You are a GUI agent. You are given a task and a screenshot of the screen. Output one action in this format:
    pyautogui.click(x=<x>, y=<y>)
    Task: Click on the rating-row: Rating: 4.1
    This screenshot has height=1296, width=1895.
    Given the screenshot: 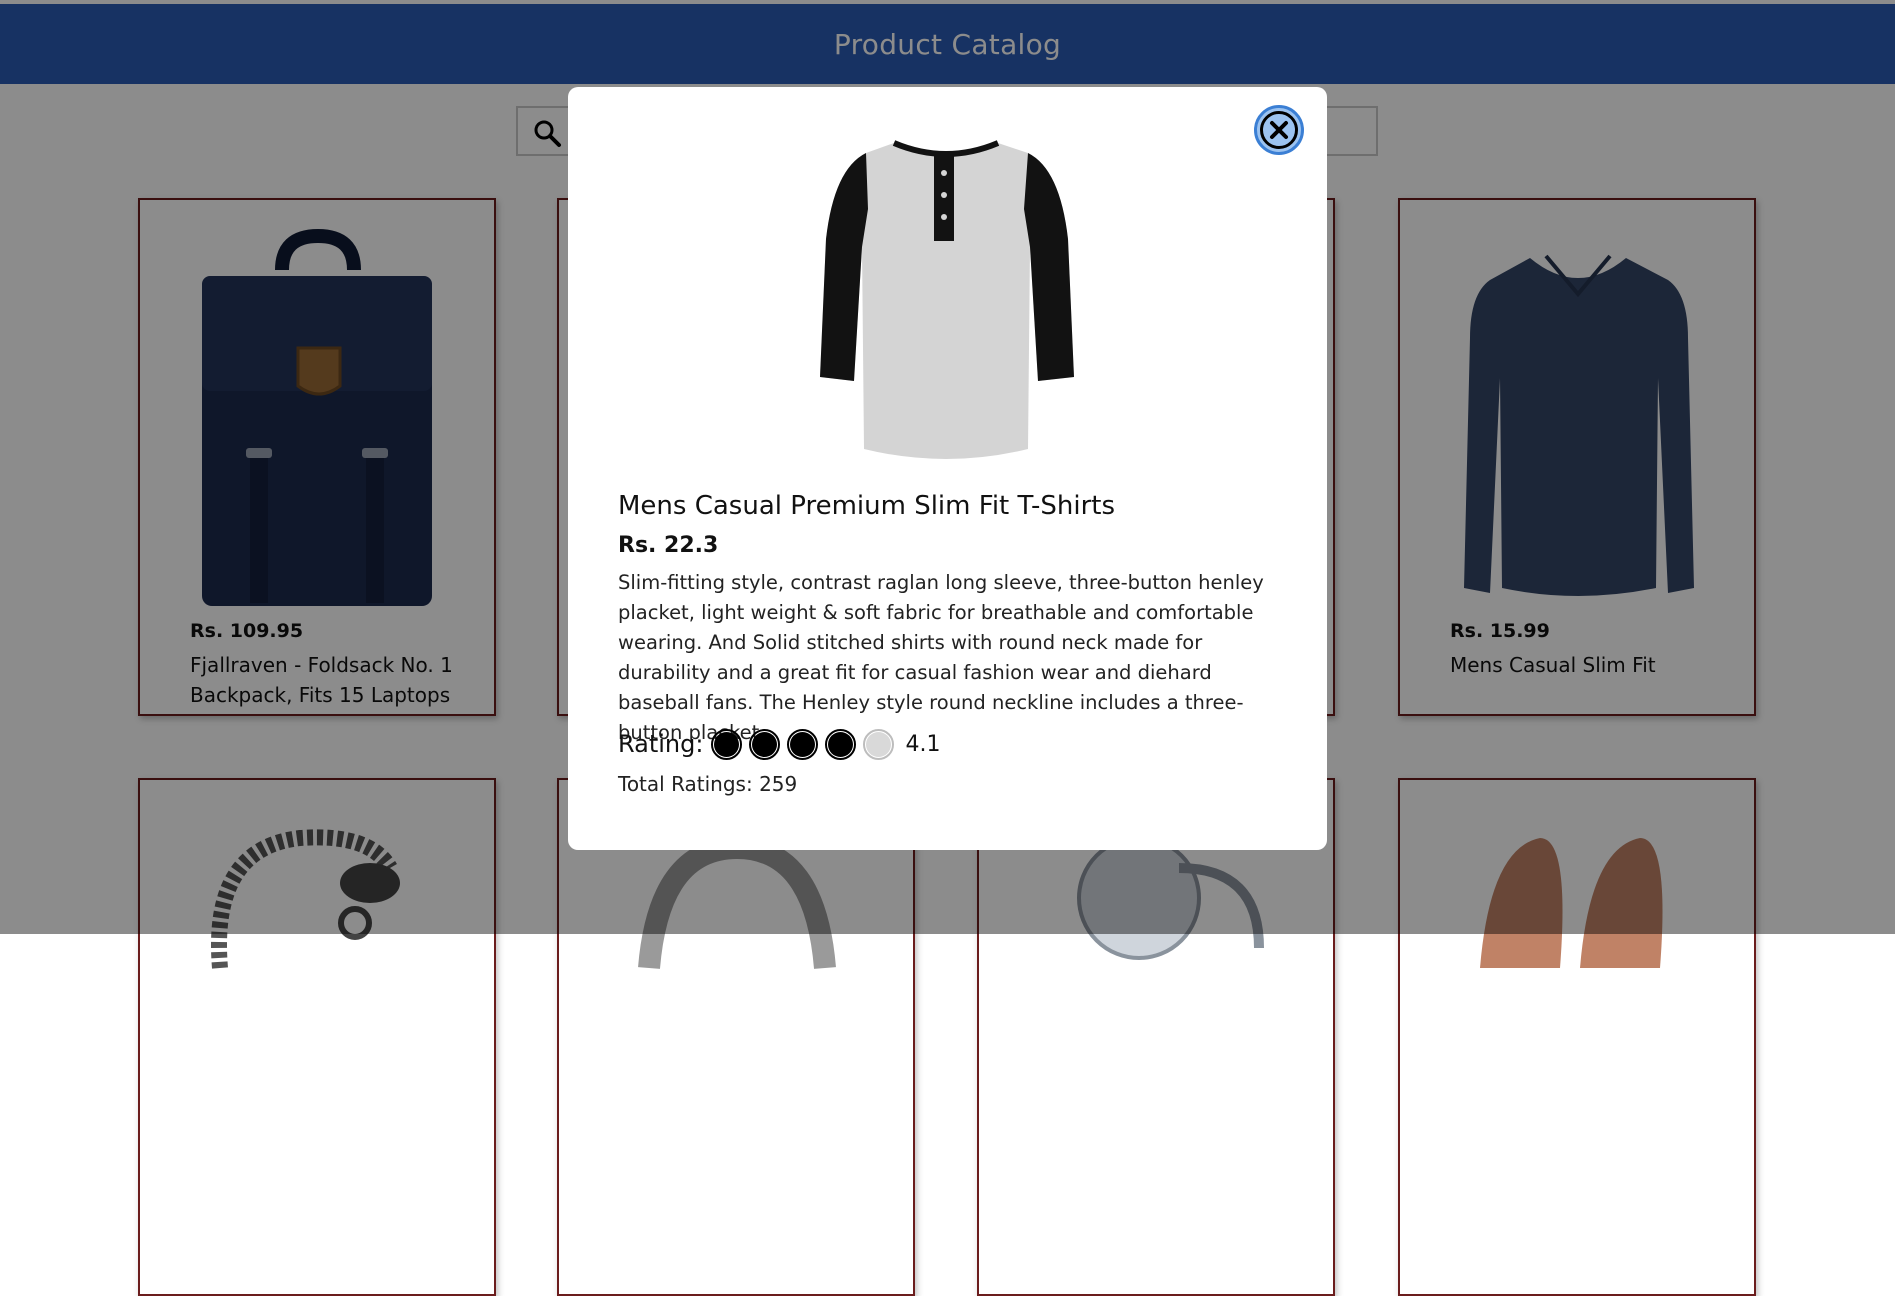 What is the action you would take?
    pyautogui.click(x=779, y=744)
    